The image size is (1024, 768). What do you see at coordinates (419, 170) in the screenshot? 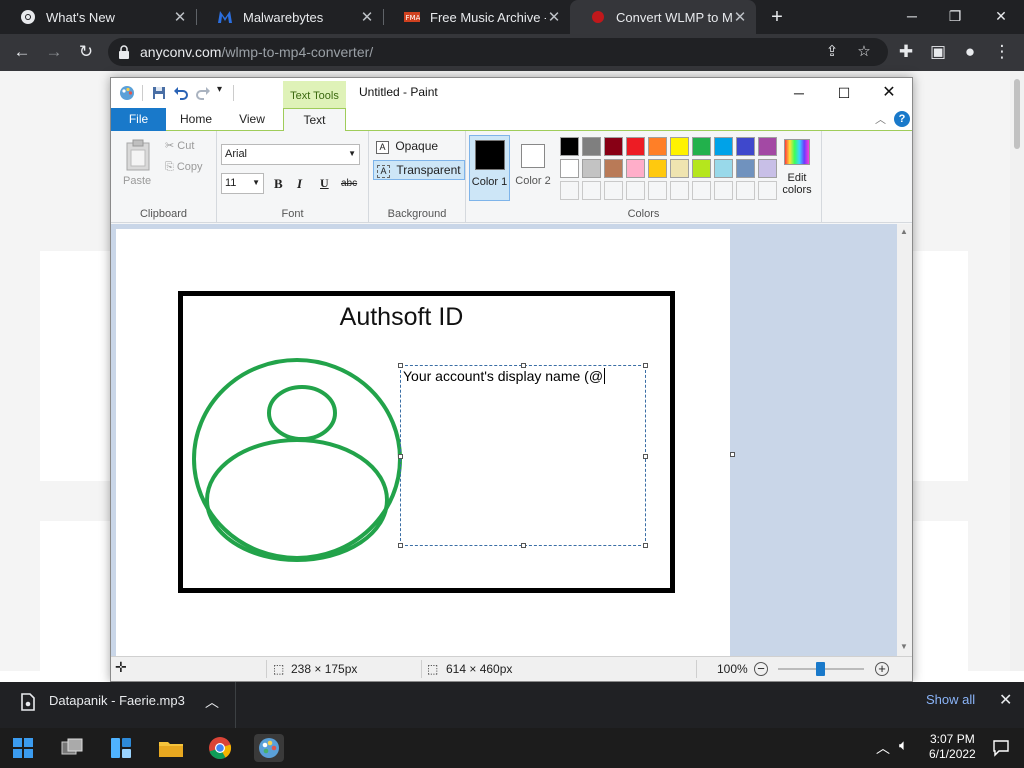
I see `transparent-button: A Transparent` at bounding box center [419, 170].